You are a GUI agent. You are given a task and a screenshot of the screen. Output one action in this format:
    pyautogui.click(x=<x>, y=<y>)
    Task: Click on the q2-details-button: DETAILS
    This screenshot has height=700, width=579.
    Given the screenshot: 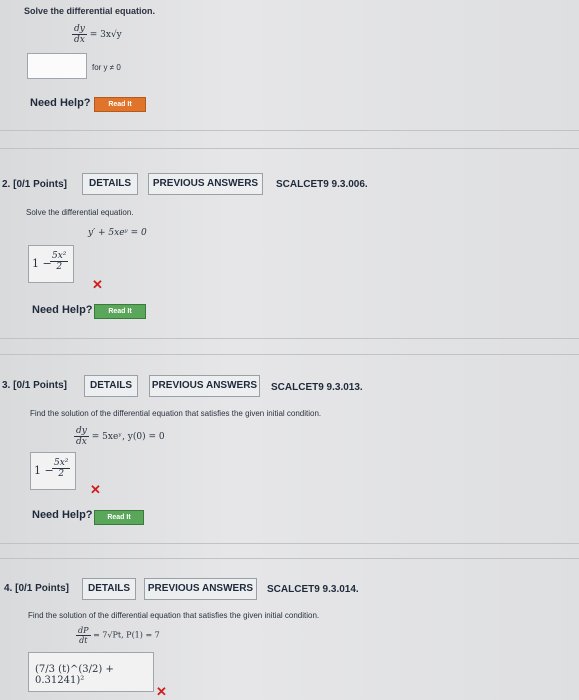 What is the action you would take?
    pyautogui.click(x=110, y=184)
    